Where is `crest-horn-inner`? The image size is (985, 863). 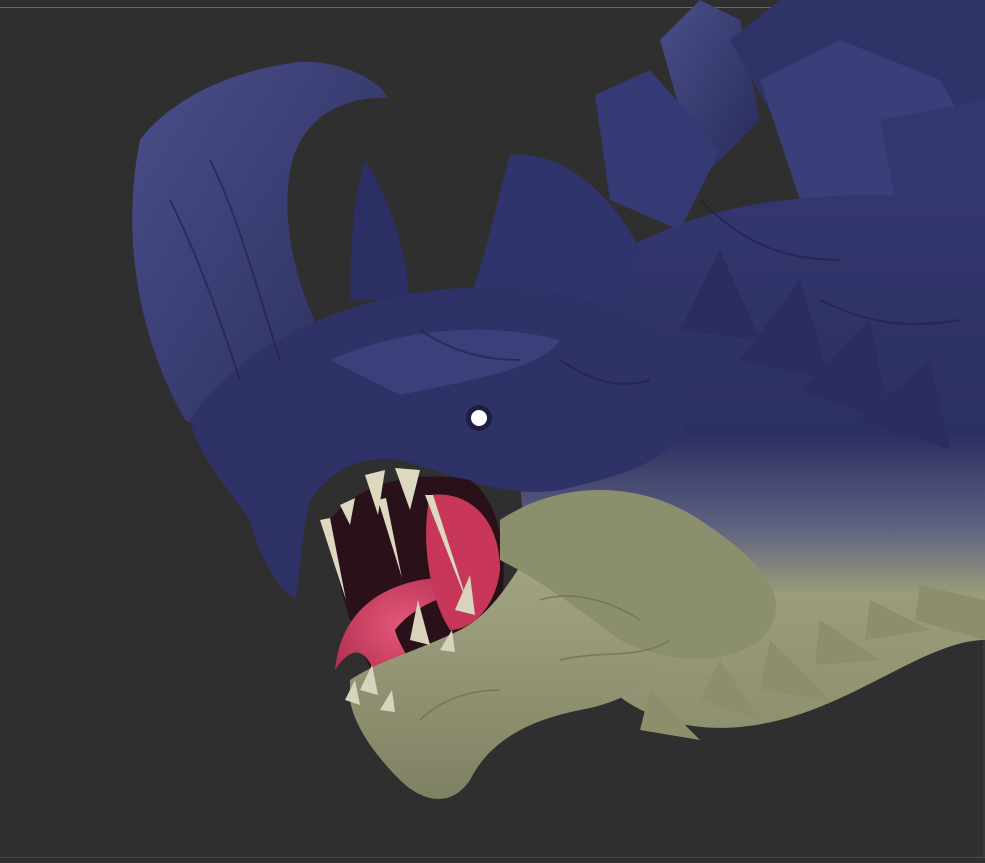 crest-horn-inner is located at coordinates (380, 230).